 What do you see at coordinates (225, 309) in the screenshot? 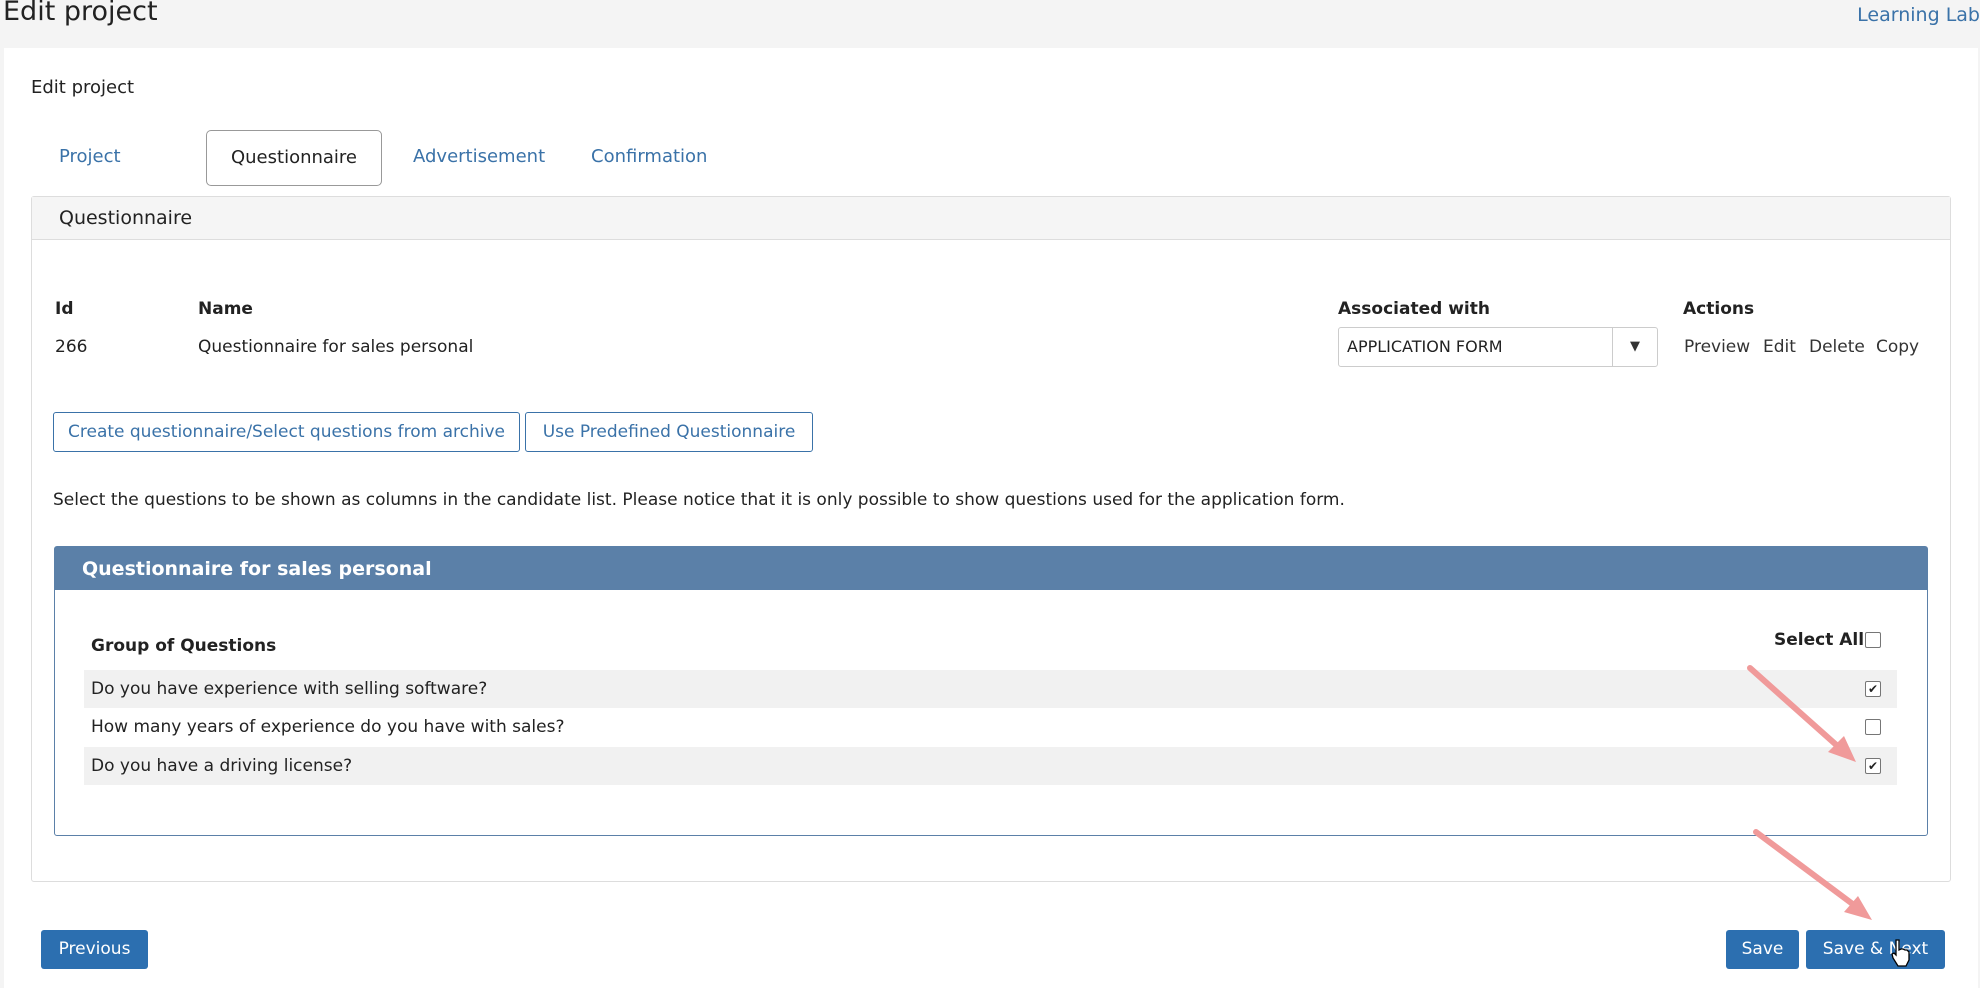
I see `column-header-name: Name` at bounding box center [225, 309].